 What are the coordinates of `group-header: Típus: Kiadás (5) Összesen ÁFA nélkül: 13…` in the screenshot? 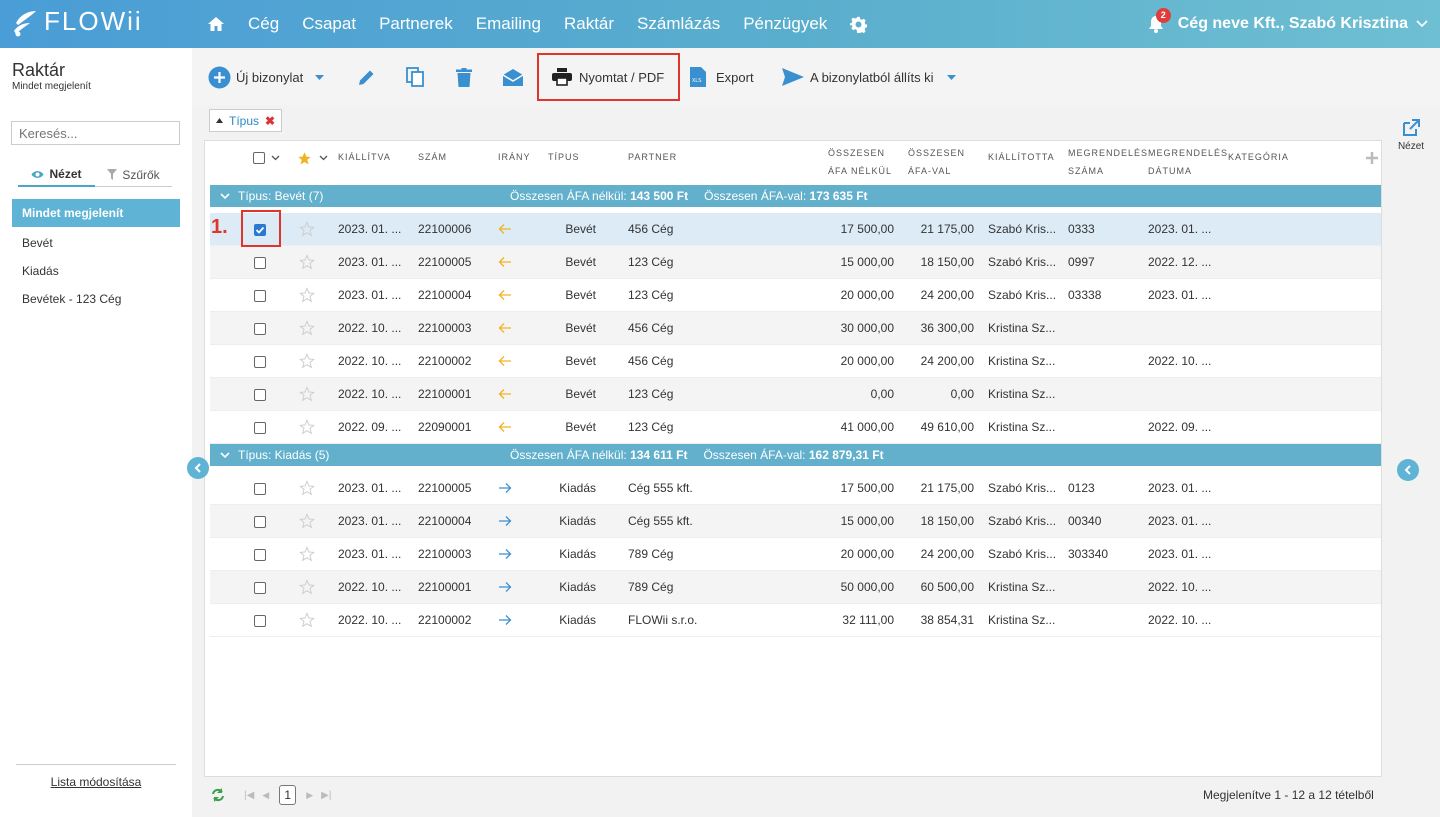 It's located at (795, 455).